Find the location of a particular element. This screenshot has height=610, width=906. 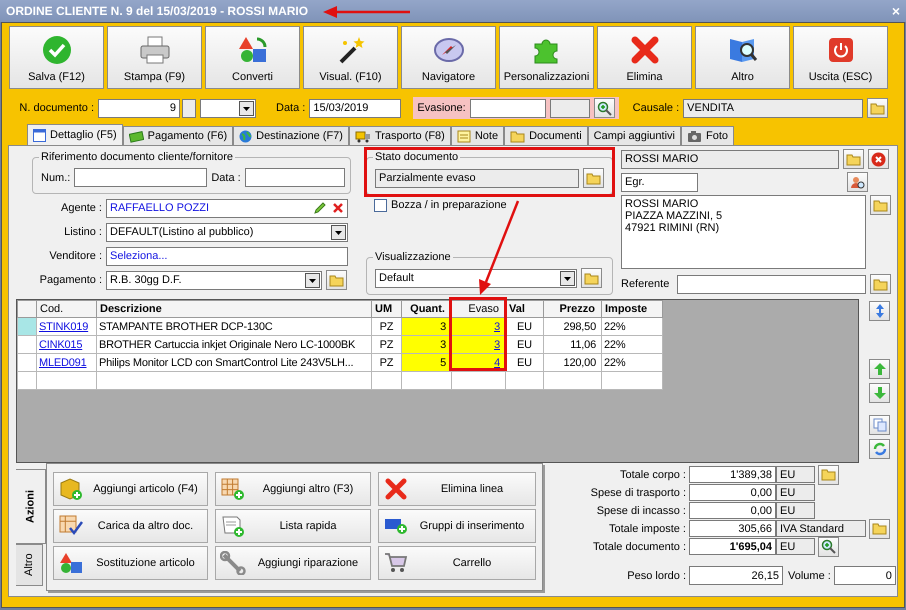

column-header: Prezzo is located at coordinates (573, 309).